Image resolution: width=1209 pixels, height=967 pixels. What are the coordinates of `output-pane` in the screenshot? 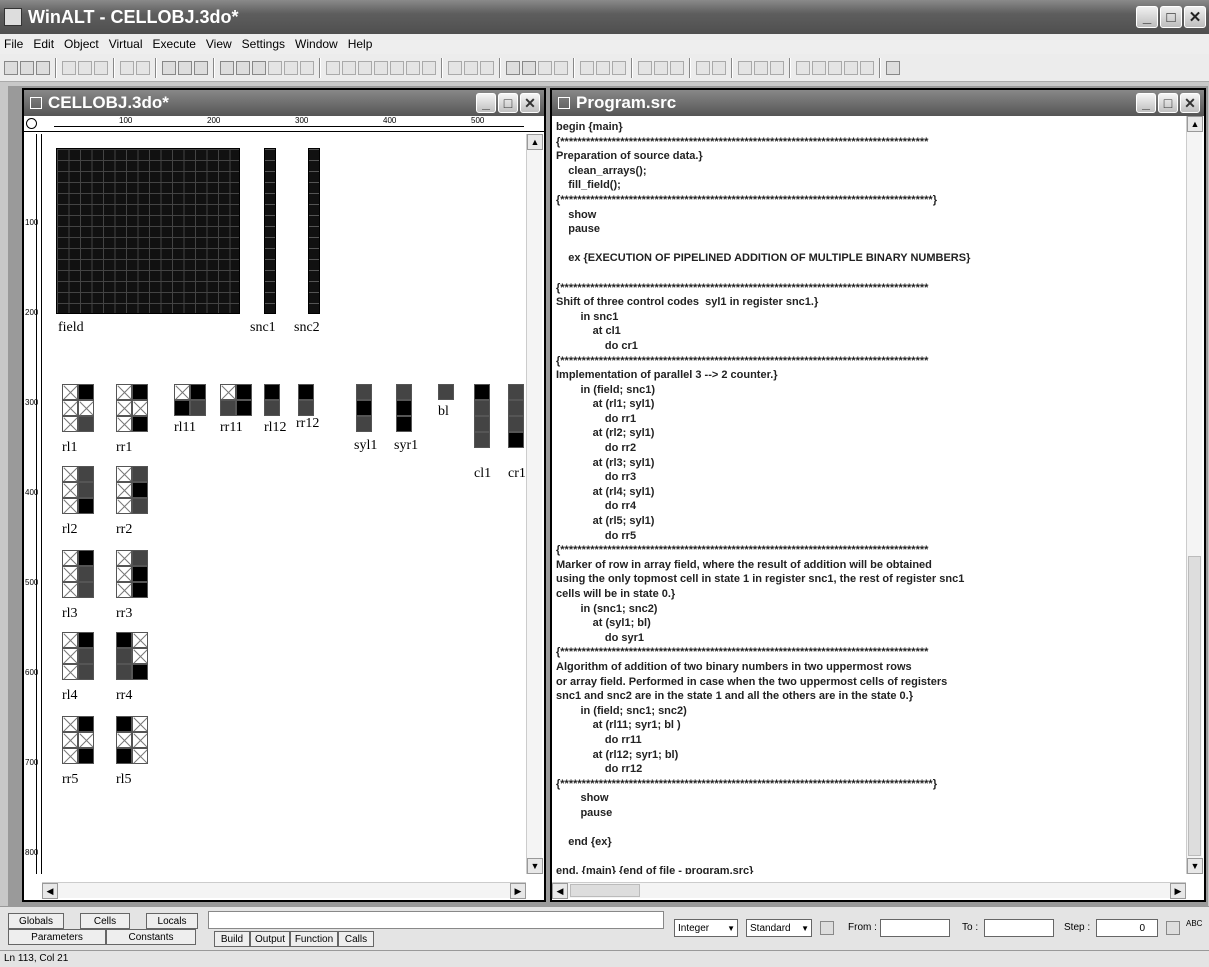 It's located at (436, 920).